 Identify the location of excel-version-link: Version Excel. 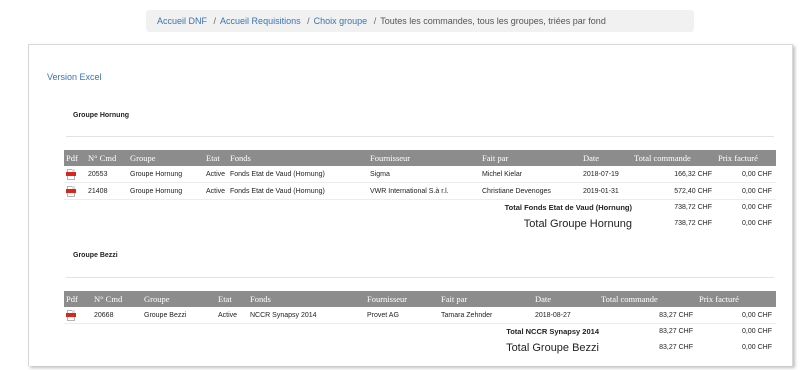
(74, 77).